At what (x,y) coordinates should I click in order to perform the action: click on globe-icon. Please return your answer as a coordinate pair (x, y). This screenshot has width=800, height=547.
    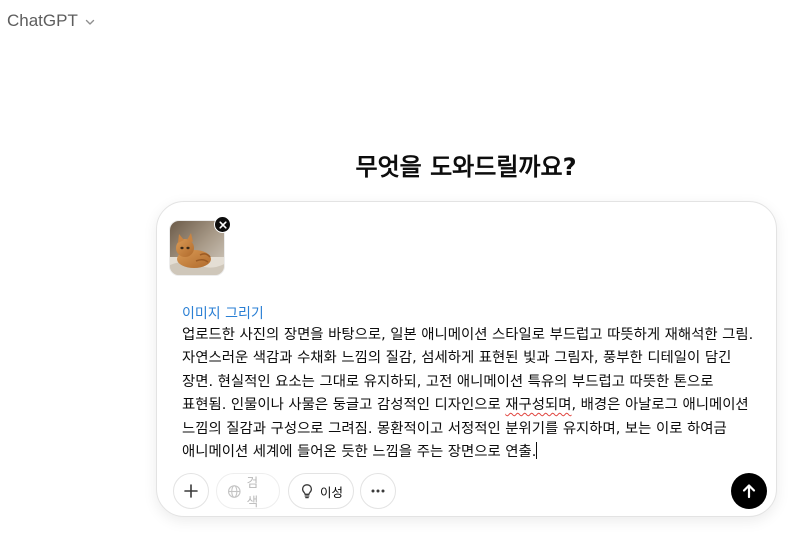
    Looking at the image, I should click on (234, 491).